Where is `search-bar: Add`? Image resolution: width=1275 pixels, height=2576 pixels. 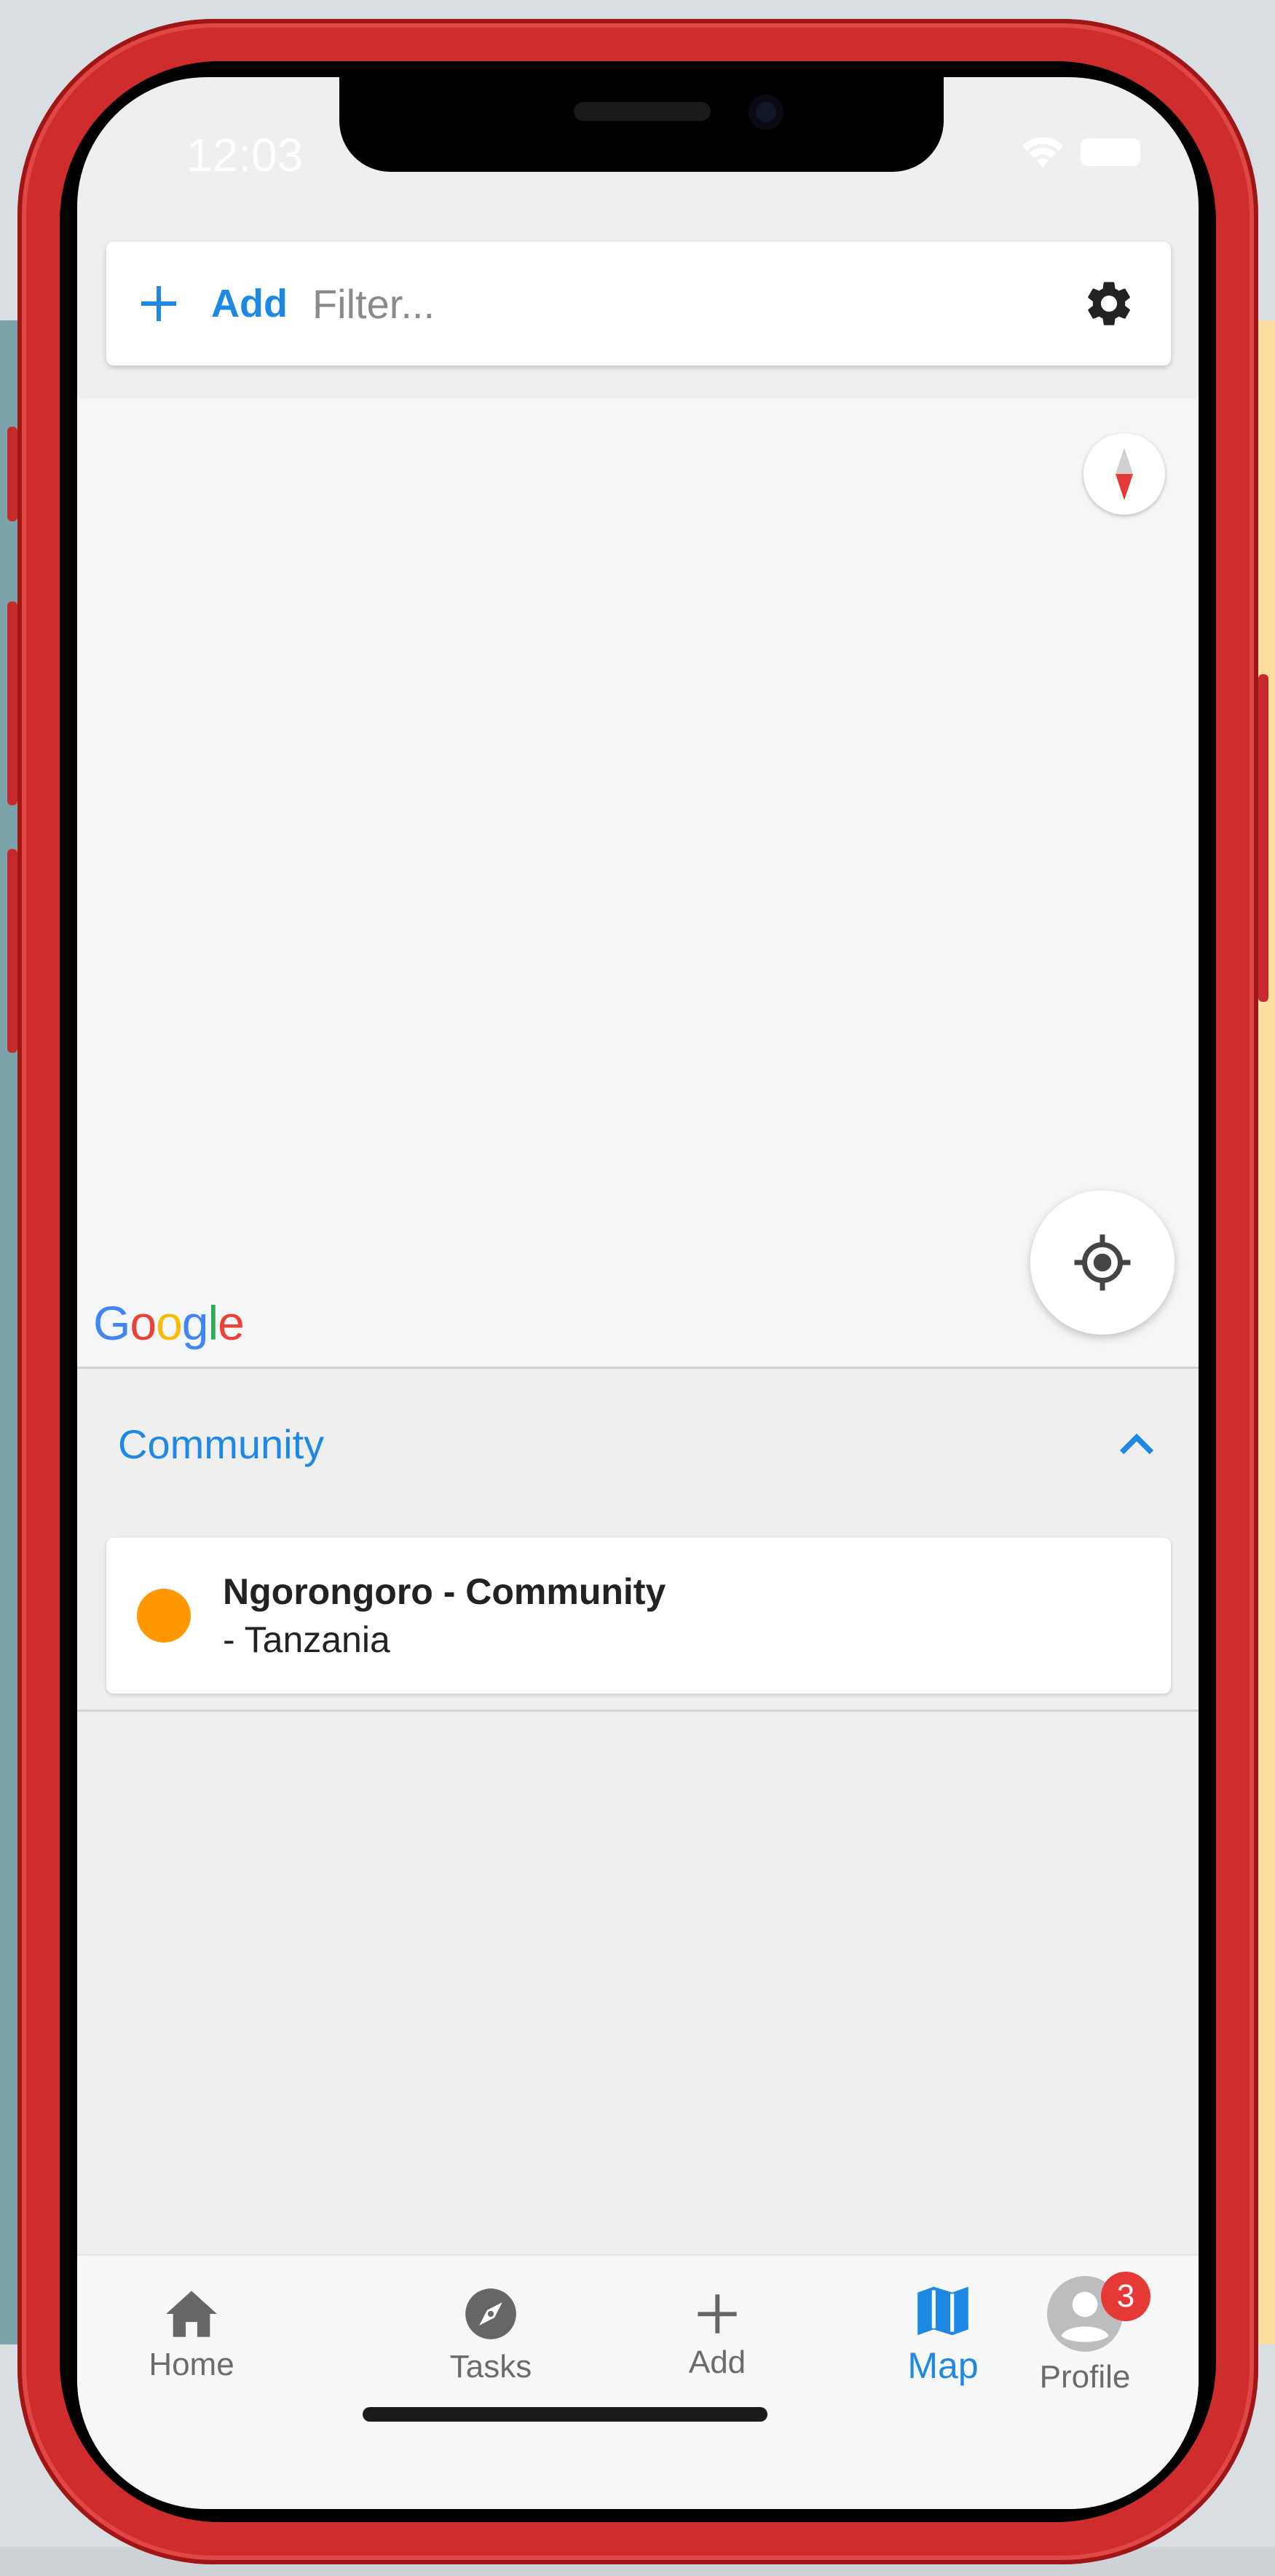 search-bar: Add is located at coordinates (638, 304).